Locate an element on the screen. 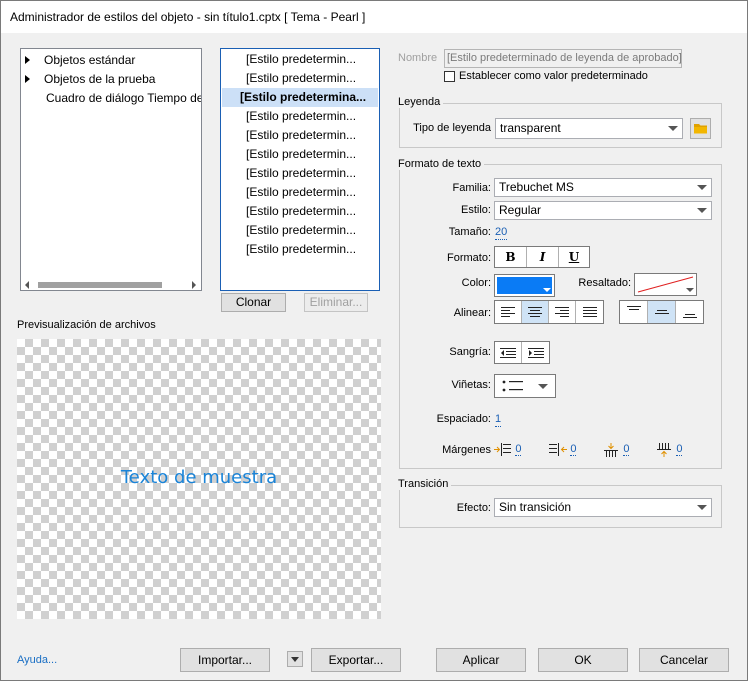  sample-text: Texto de muestra is located at coordinates (199, 477).